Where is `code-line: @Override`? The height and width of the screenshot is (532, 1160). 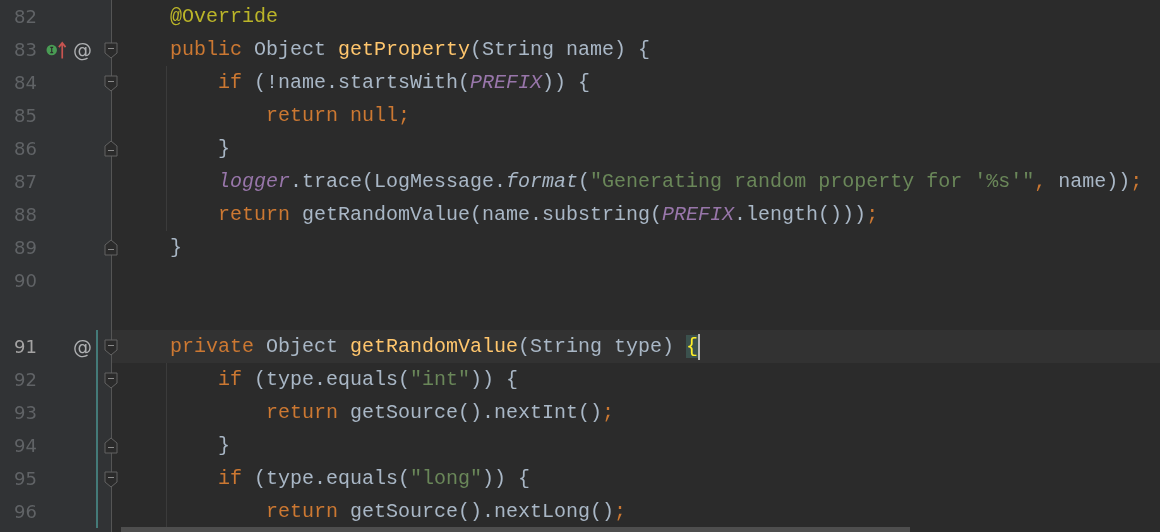
code-line: @Override is located at coordinates (224, 16).